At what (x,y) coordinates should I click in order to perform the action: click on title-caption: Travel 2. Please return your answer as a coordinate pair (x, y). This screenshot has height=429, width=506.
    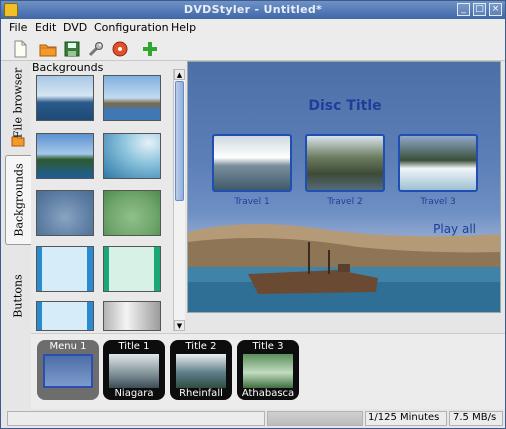
    Looking at the image, I should click on (345, 202).